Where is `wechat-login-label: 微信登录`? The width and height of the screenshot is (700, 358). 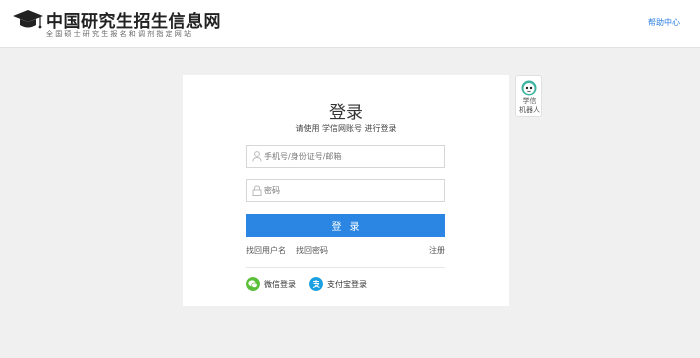
wechat-login-label: 微信登录 is located at coordinates (280, 284).